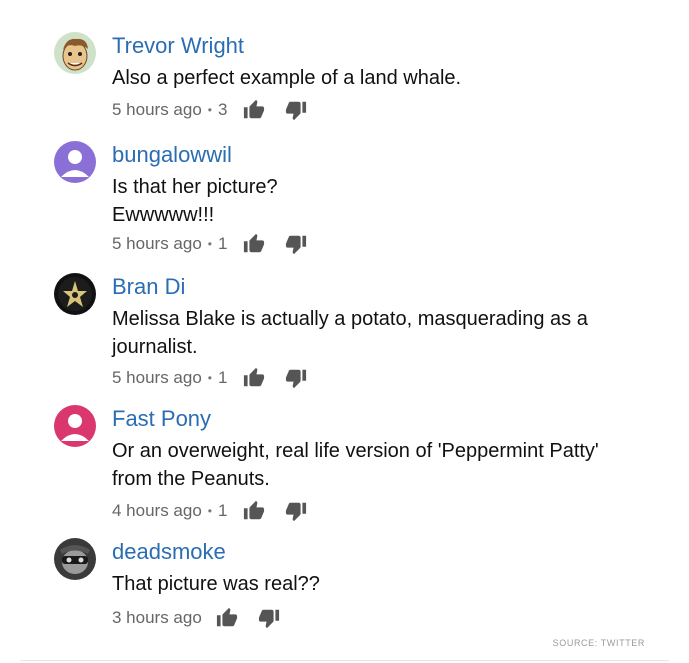 This screenshot has width=689, height=663. I want to click on comment-text: Is that her picture? Ewwwww!!!, so click(195, 201).